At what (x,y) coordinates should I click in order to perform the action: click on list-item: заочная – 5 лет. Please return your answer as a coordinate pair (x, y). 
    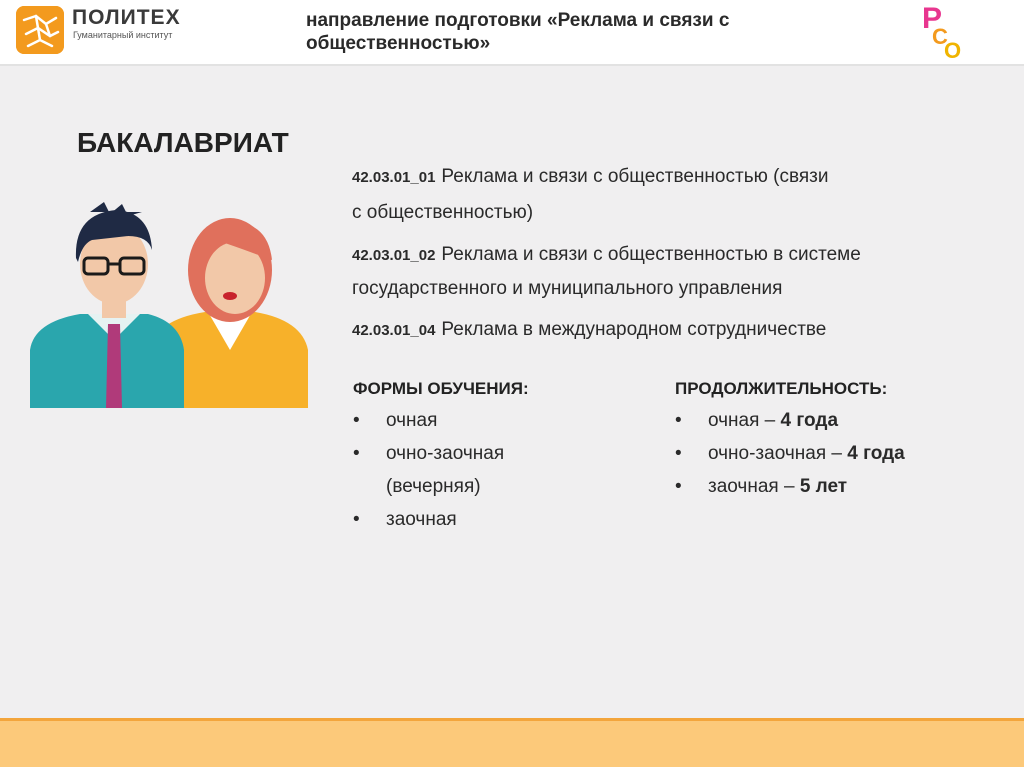
    Looking at the image, I should click on (790, 486).